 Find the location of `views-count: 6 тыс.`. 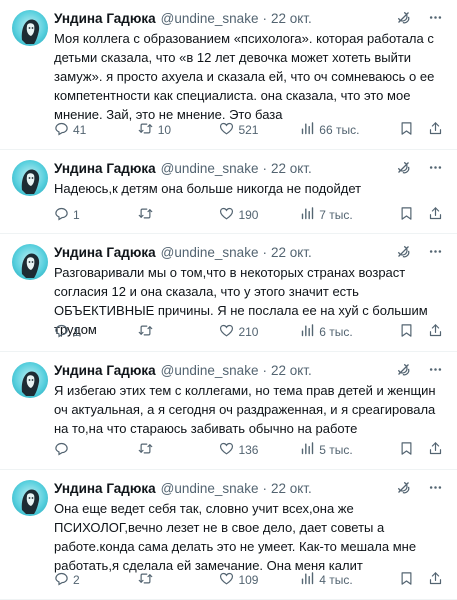

views-count: 6 тыс. is located at coordinates (336, 332).